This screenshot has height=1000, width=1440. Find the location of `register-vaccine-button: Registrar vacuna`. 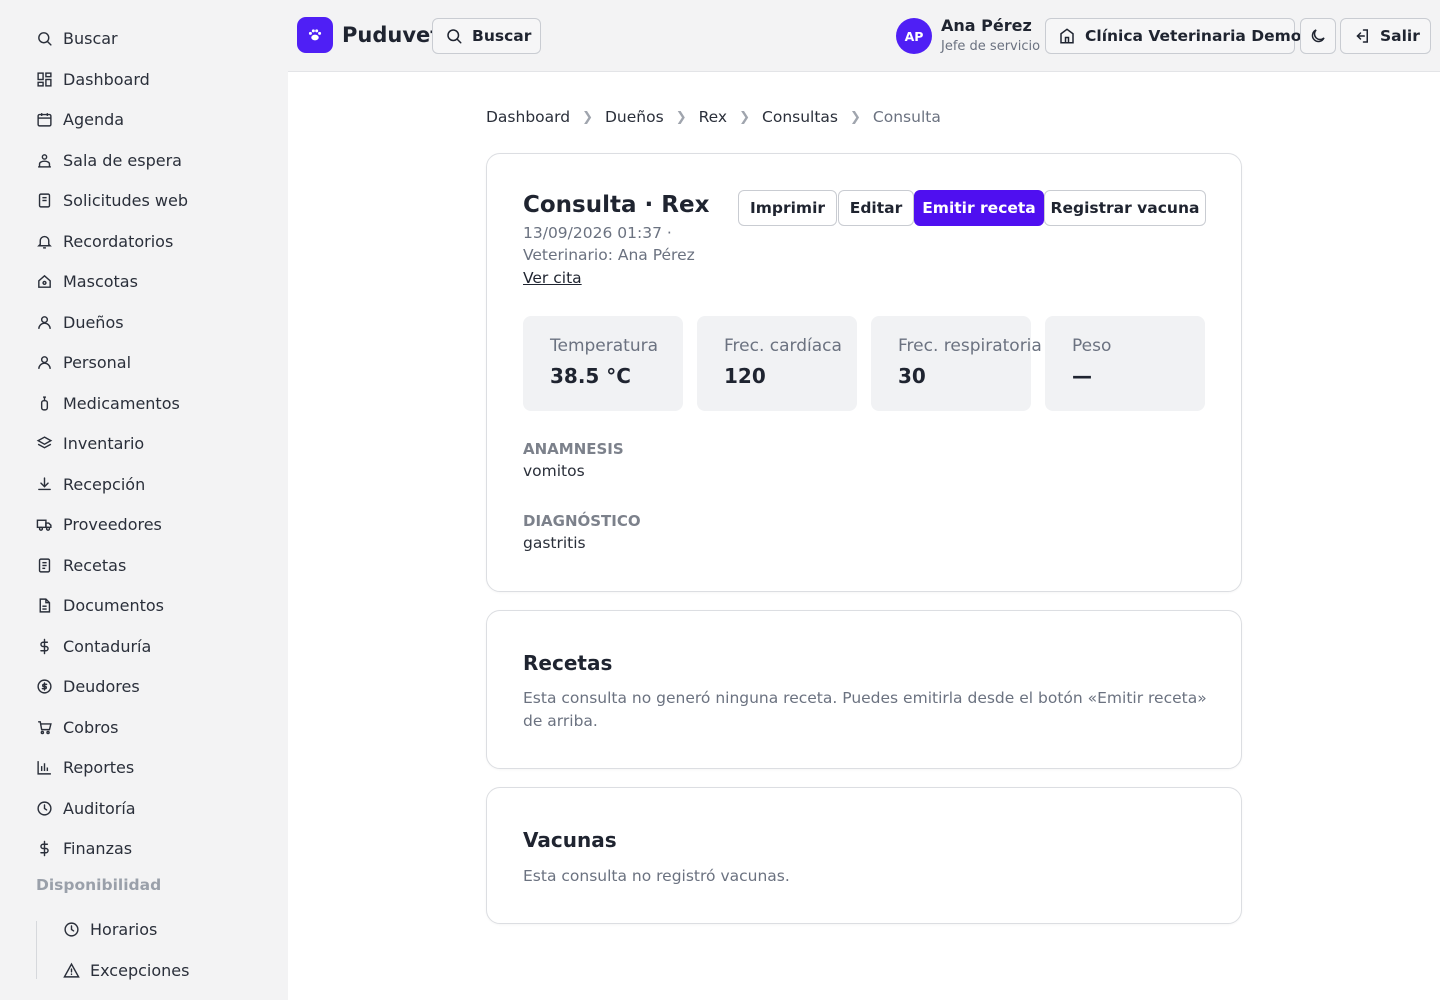

register-vaccine-button: Registrar vacuna is located at coordinates (1125, 208).